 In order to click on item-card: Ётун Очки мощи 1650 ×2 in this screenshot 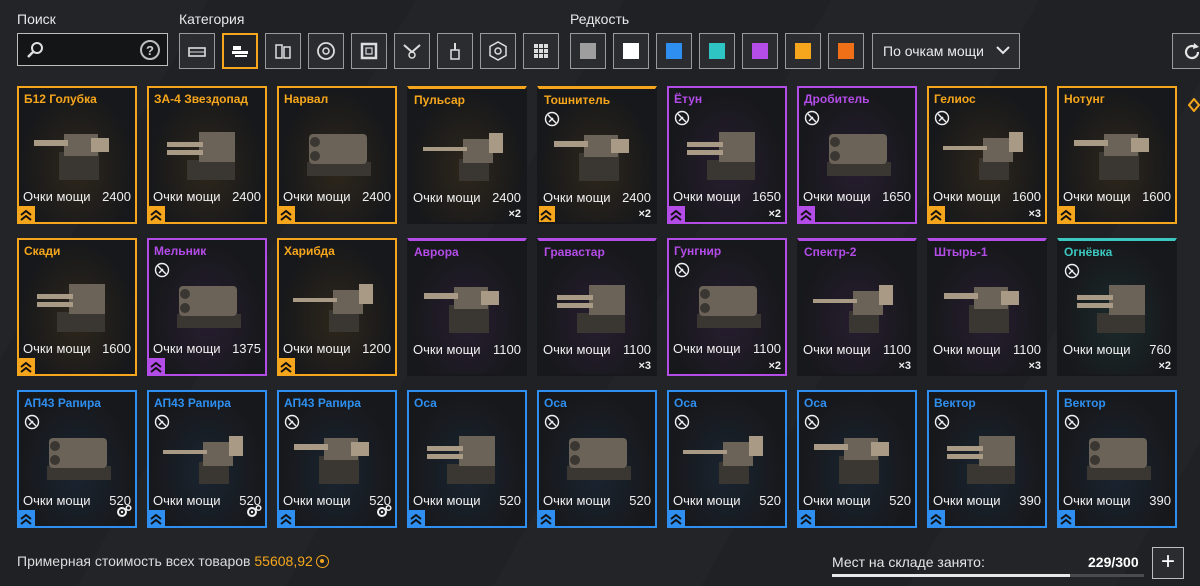, I will do `click(727, 155)`.